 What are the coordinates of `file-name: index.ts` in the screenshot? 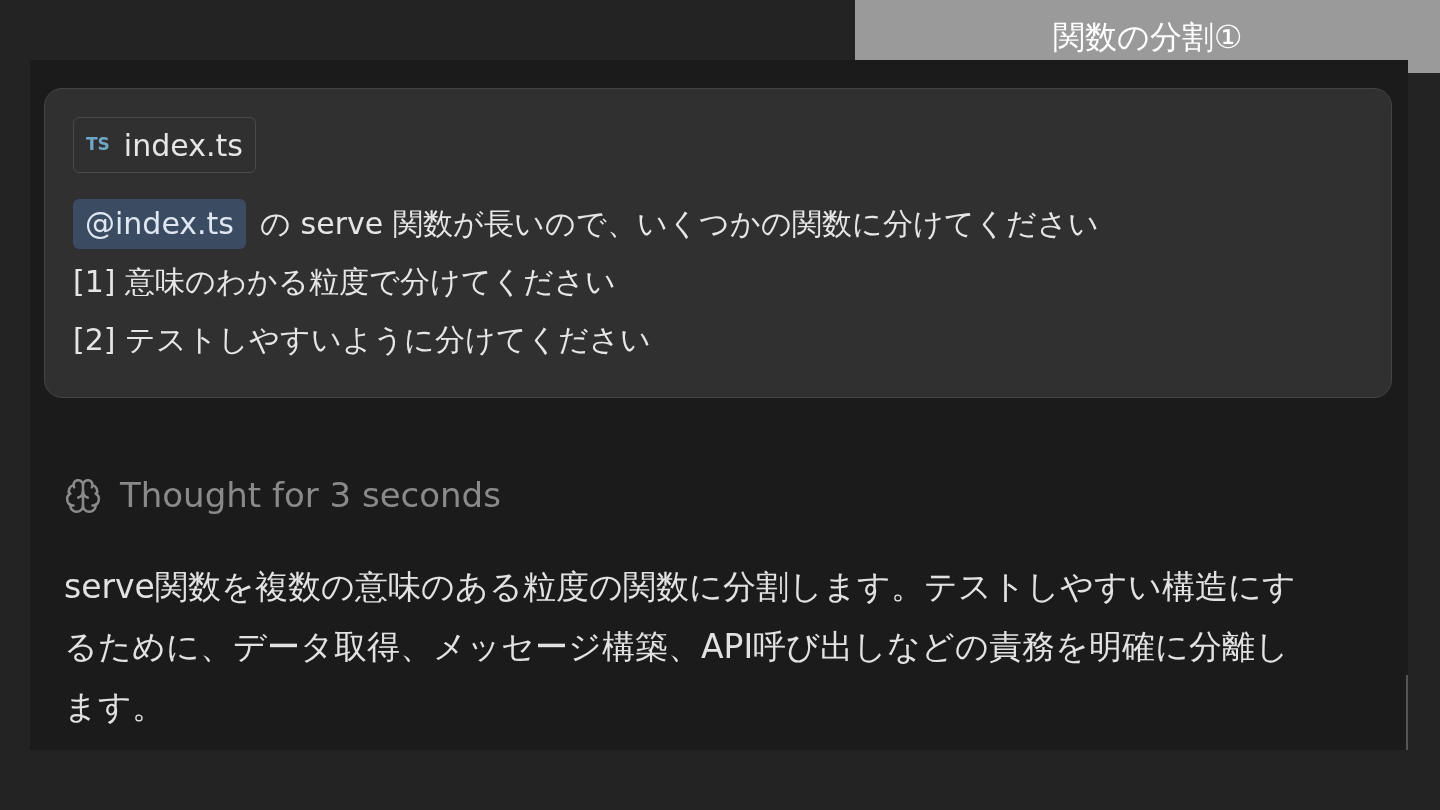 It's located at (183, 145).